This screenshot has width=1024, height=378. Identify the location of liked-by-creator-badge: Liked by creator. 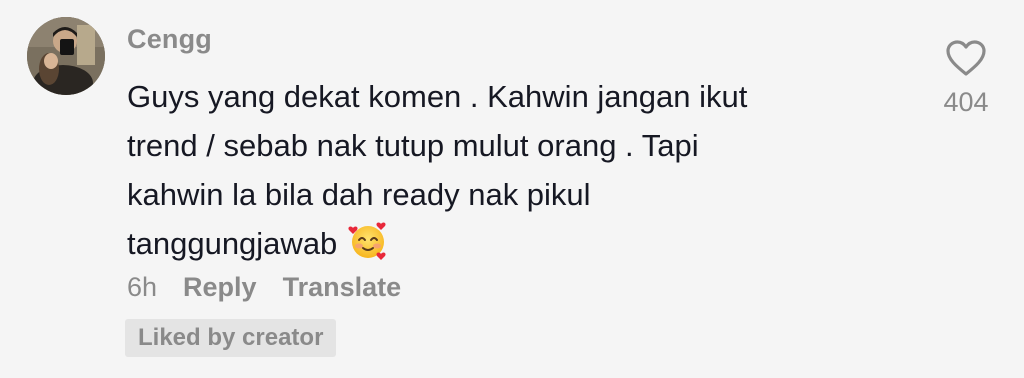
(231, 338).